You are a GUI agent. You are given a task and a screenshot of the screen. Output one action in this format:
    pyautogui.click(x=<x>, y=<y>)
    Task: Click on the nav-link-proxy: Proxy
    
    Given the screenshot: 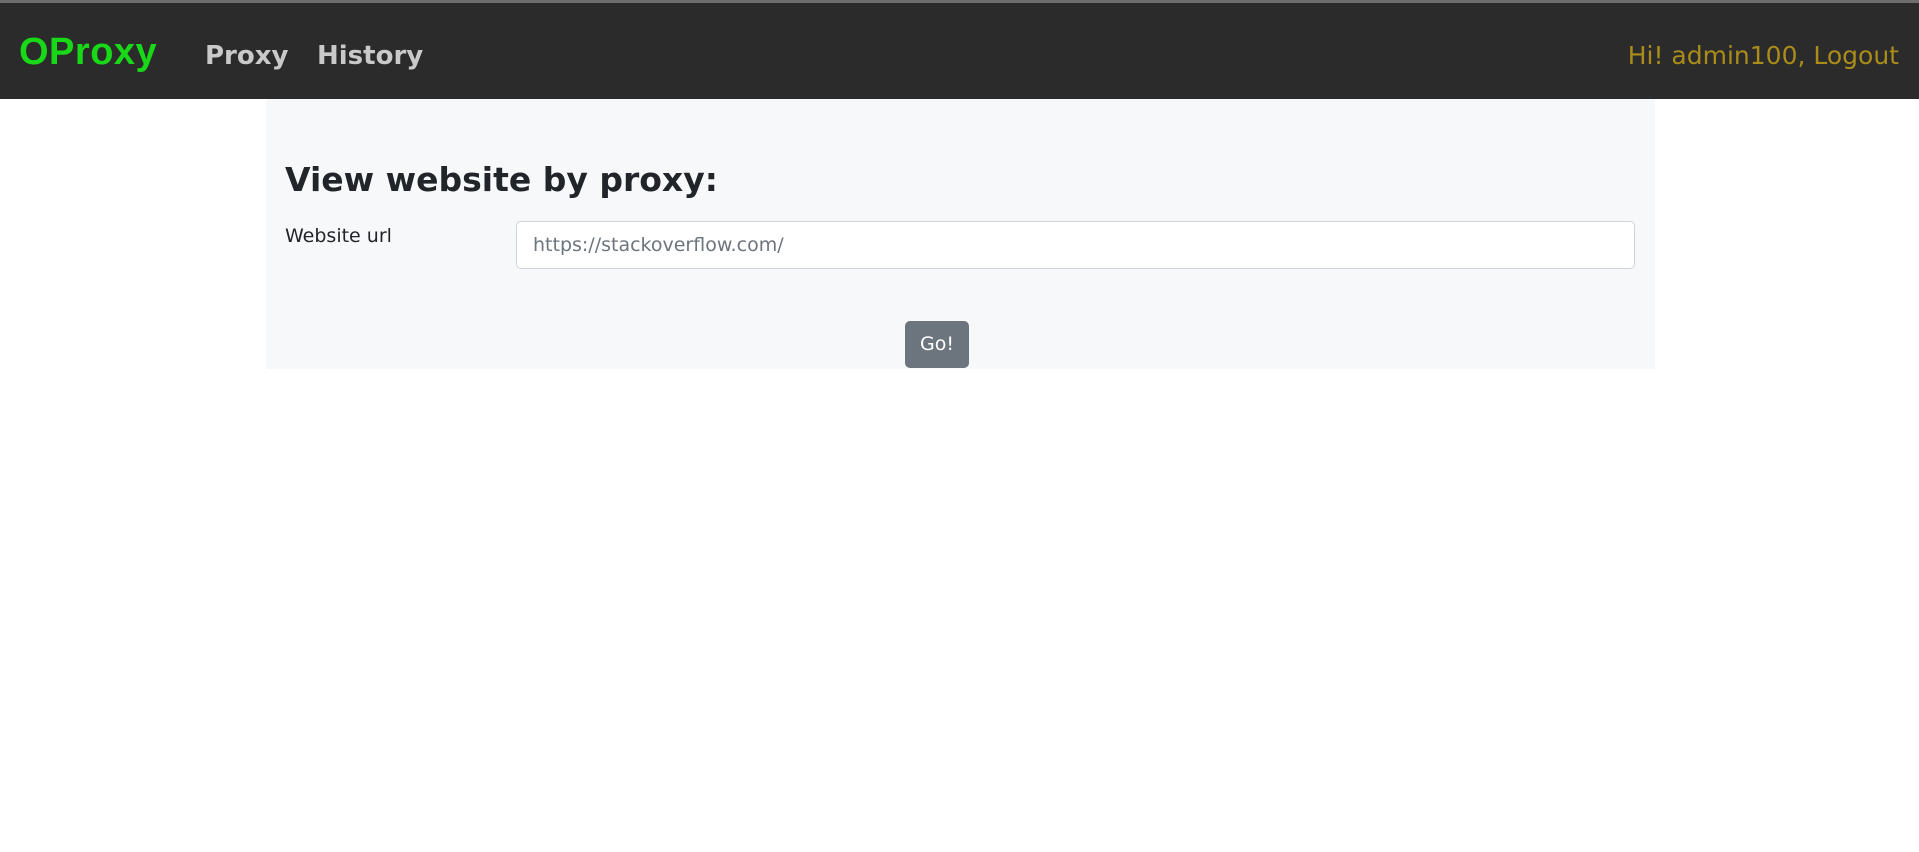 What is the action you would take?
    pyautogui.click(x=246, y=56)
    